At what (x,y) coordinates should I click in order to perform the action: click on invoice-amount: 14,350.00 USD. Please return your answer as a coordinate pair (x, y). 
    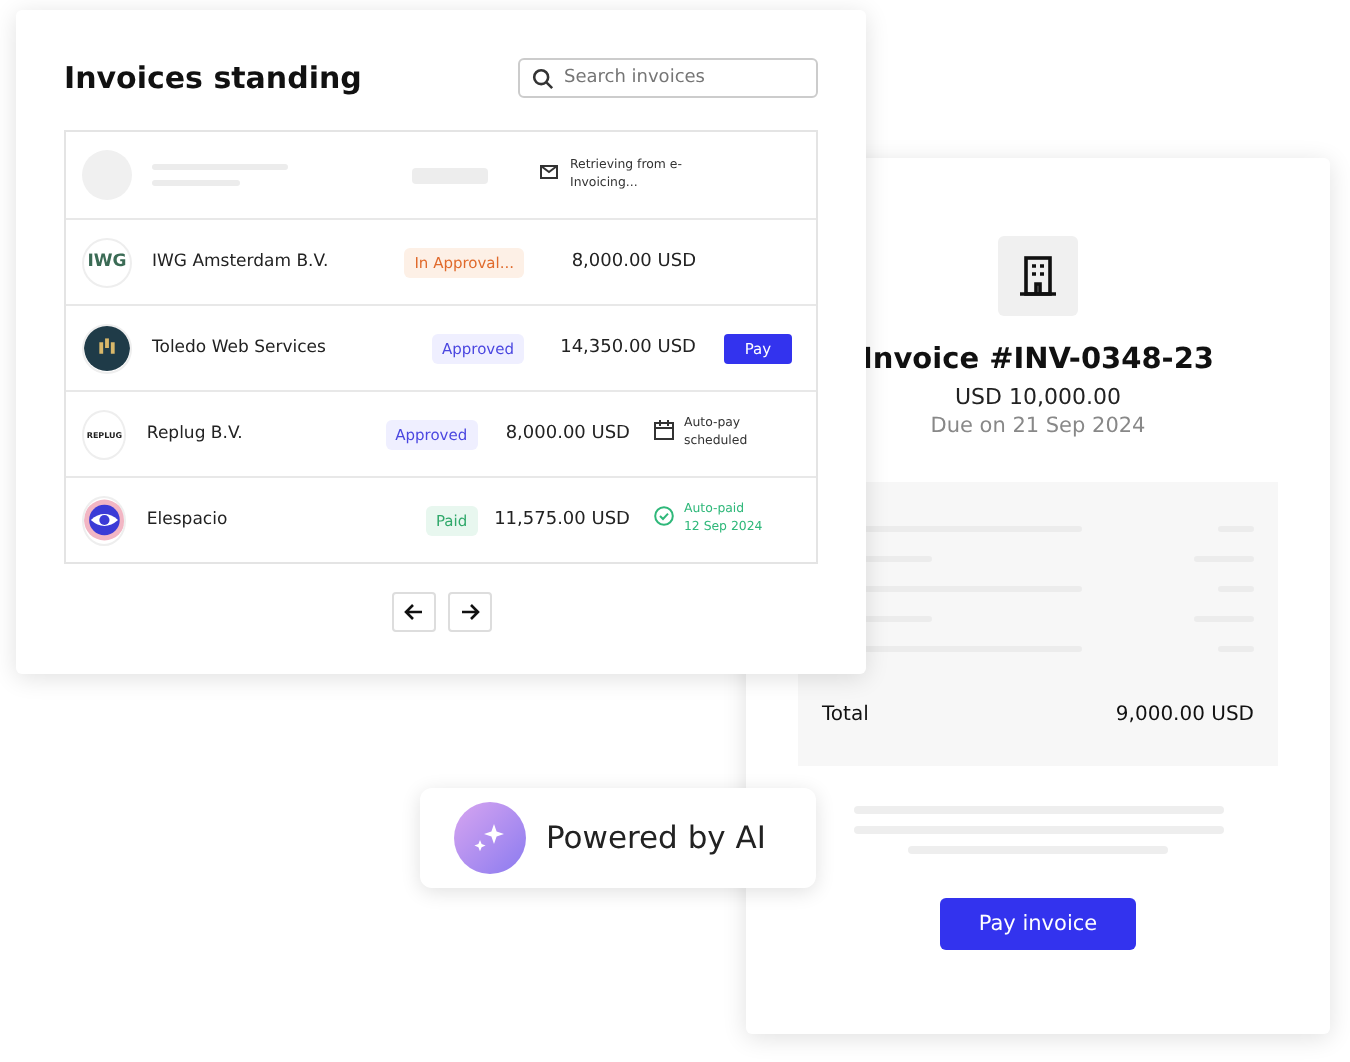
    Looking at the image, I should click on (627, 348).